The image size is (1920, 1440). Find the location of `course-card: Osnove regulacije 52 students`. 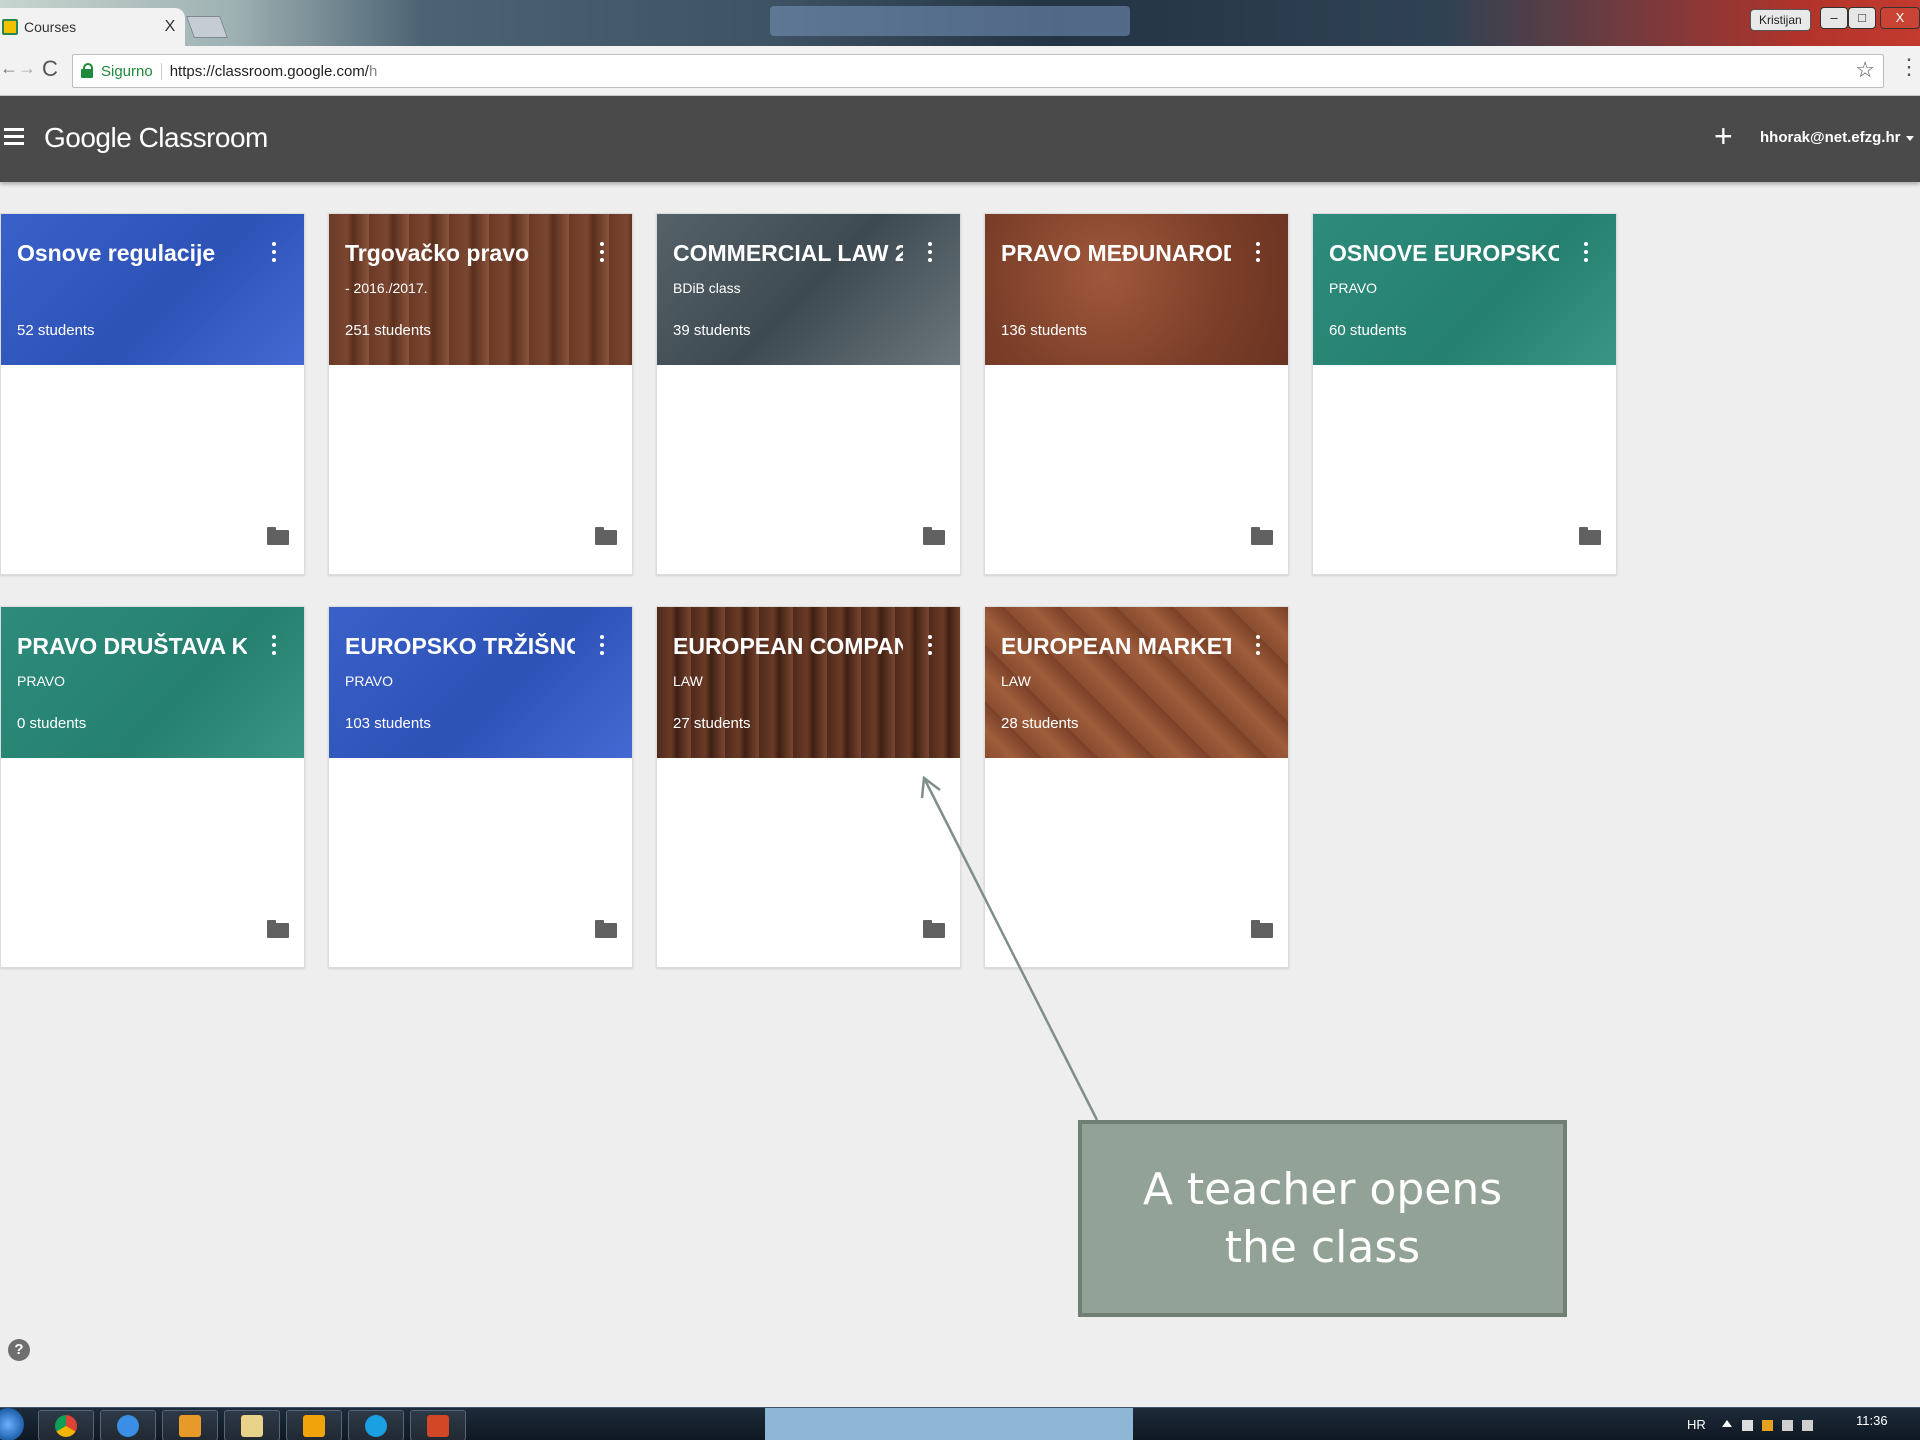

course-card: Osnove regulacije 52 students is located at coordinates (152, 394).